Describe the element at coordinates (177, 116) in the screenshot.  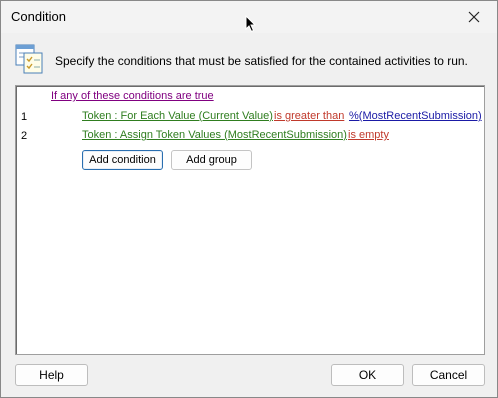
I see `condition-1-field-link: Token : For Each Value (Current Value)` at that location.